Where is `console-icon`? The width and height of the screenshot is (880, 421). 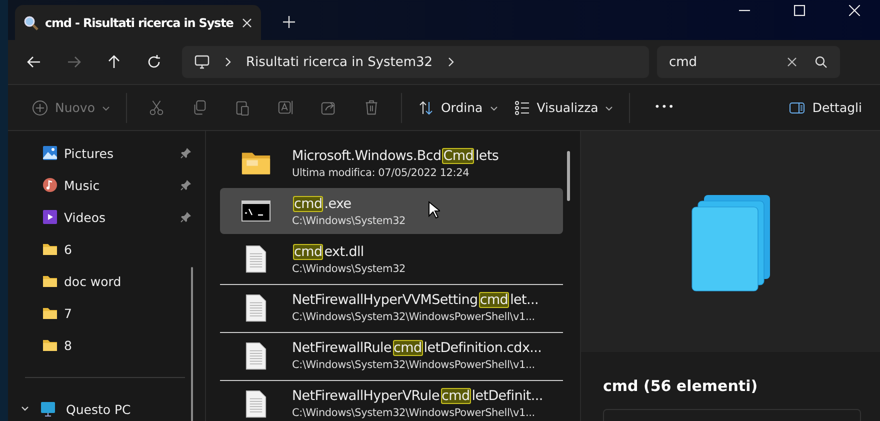 console-icon is located at coordinates (256, 211).